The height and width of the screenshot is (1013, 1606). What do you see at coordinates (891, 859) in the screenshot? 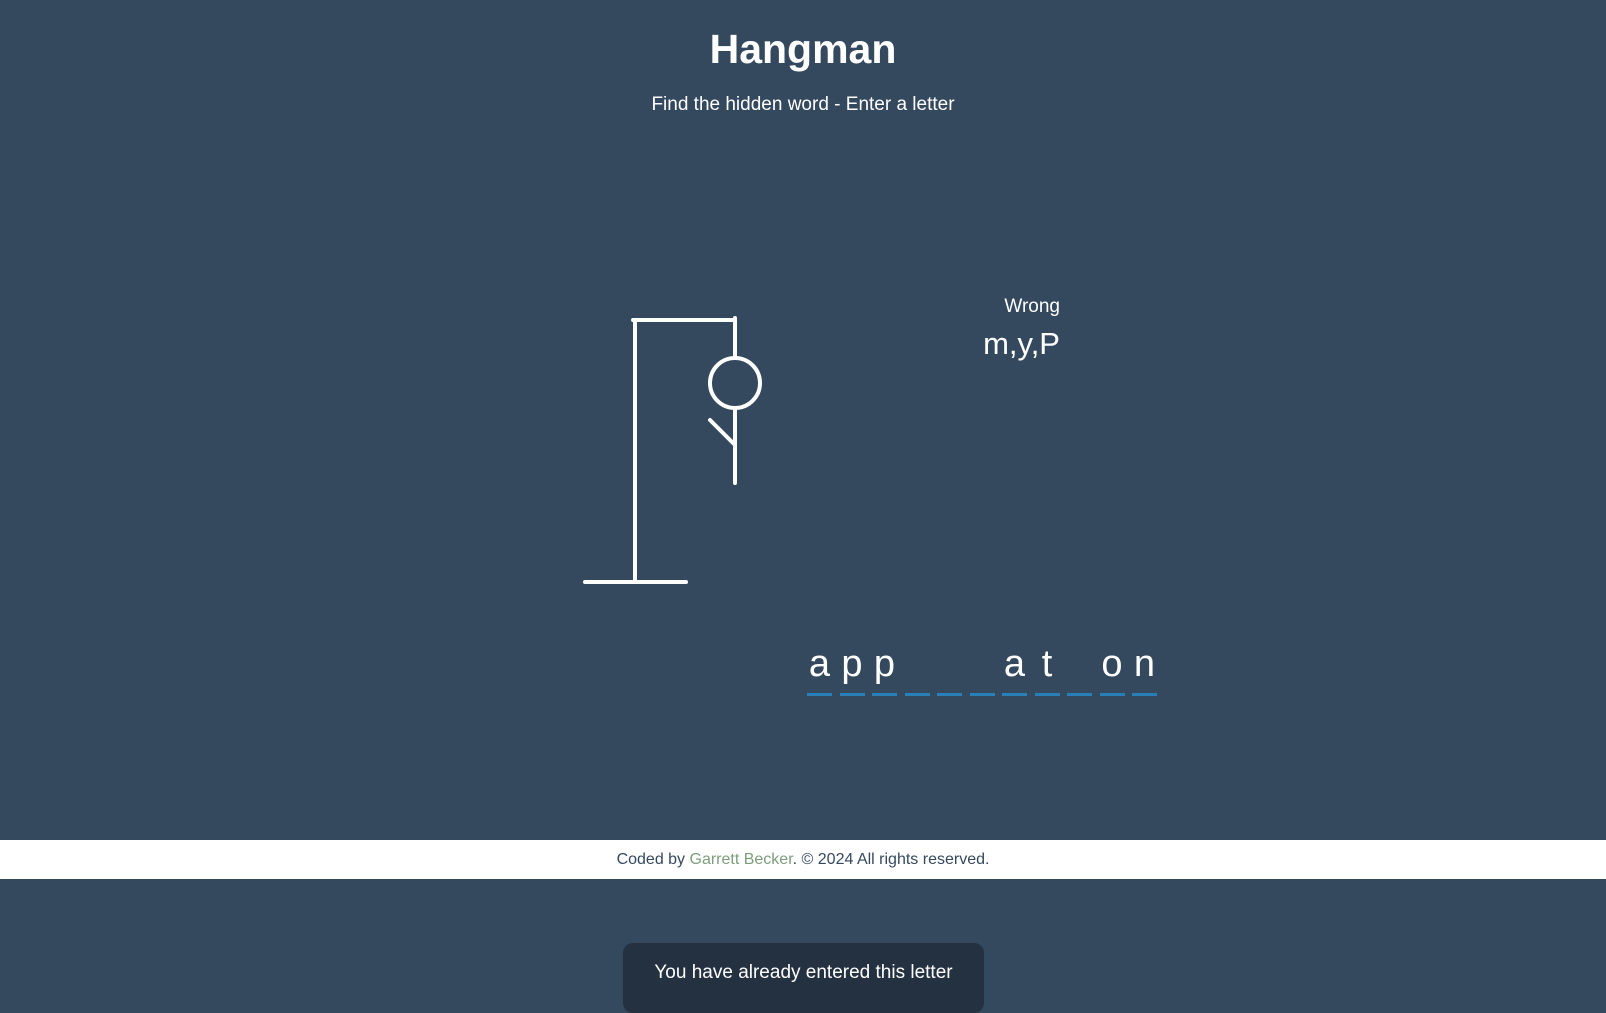
I see `footer-copyright: . © 2024 All rights reserved.` at bounding box center [891, 859].